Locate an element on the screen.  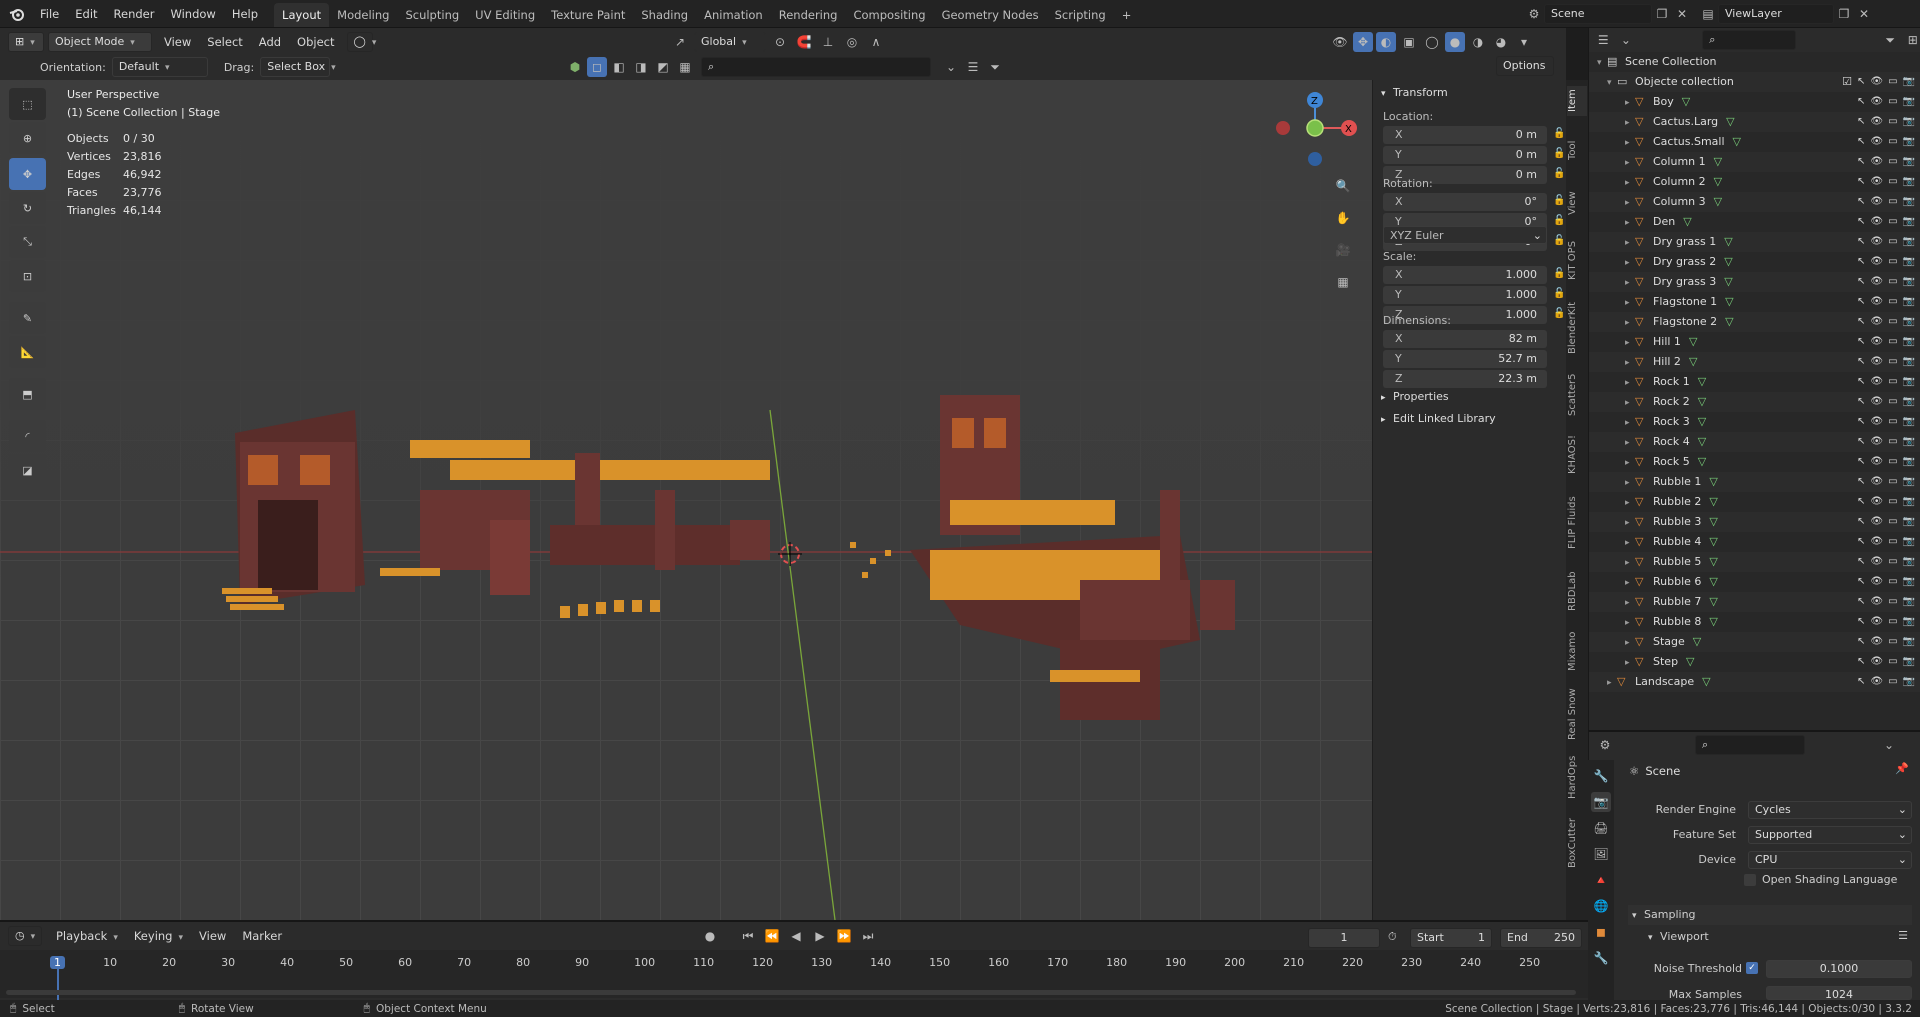
tool-tab-icon: 🔧 is located at coordinates (1601, 776).